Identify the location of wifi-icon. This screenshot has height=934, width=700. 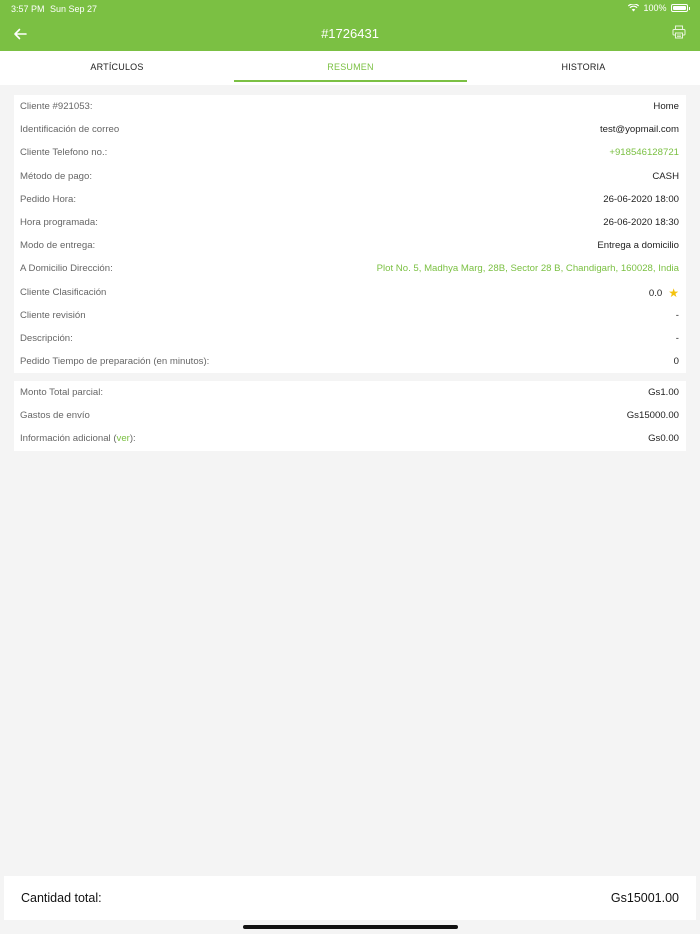
(634, 8).